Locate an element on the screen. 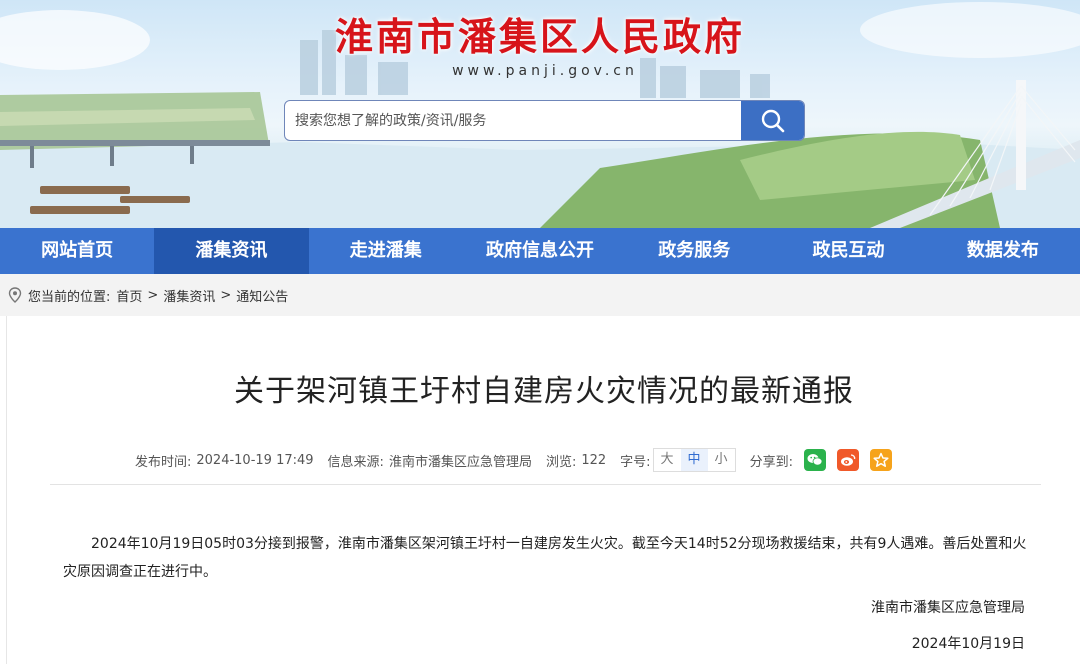 The height and width of the screenshot is (664, 1080). nav-item-about-panji: 走进潘集 is located at coordinates (386, 251).